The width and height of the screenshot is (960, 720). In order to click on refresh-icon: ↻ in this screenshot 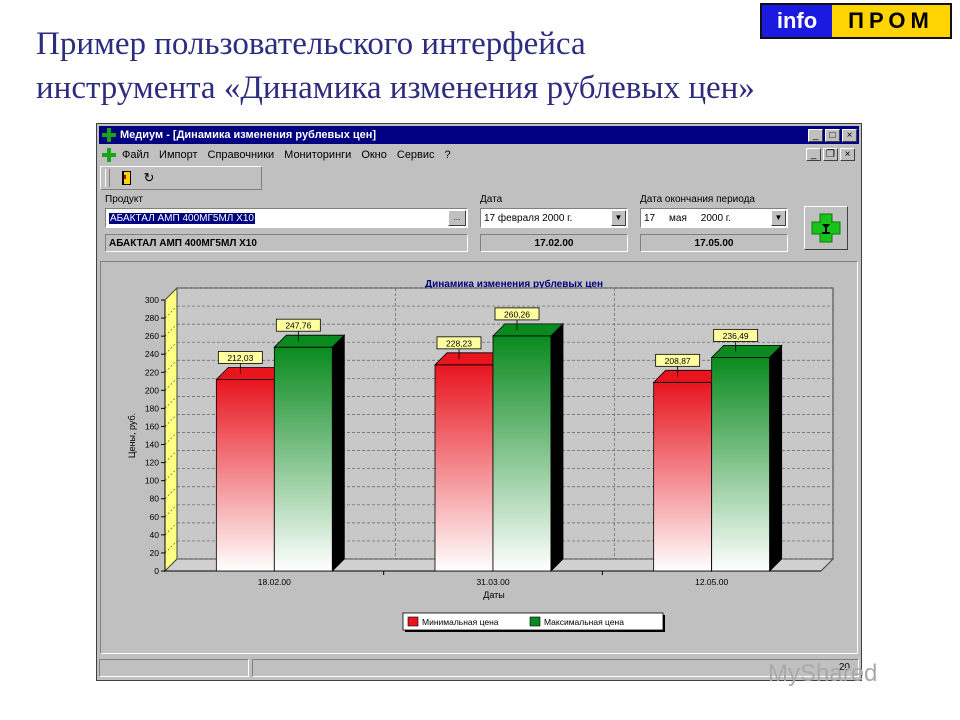, I will do `click(149, 177)`.